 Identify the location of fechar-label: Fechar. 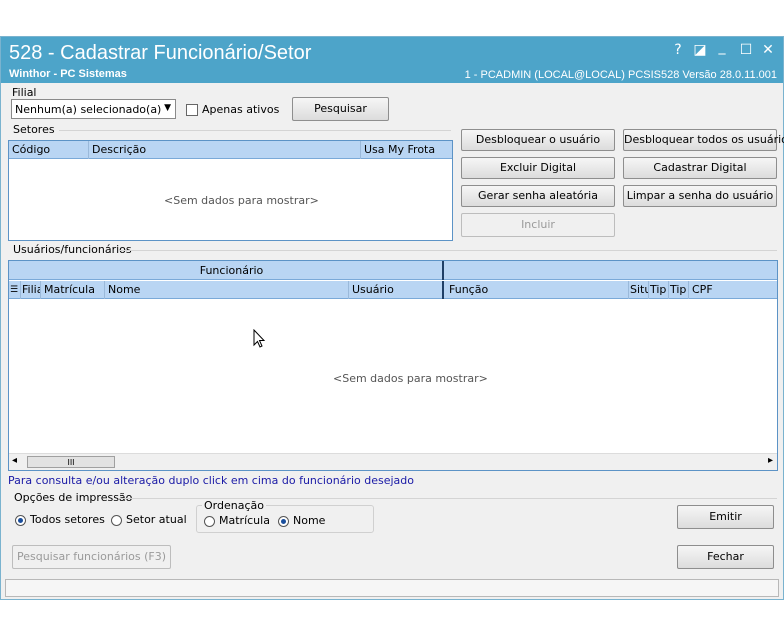
(725, 556).